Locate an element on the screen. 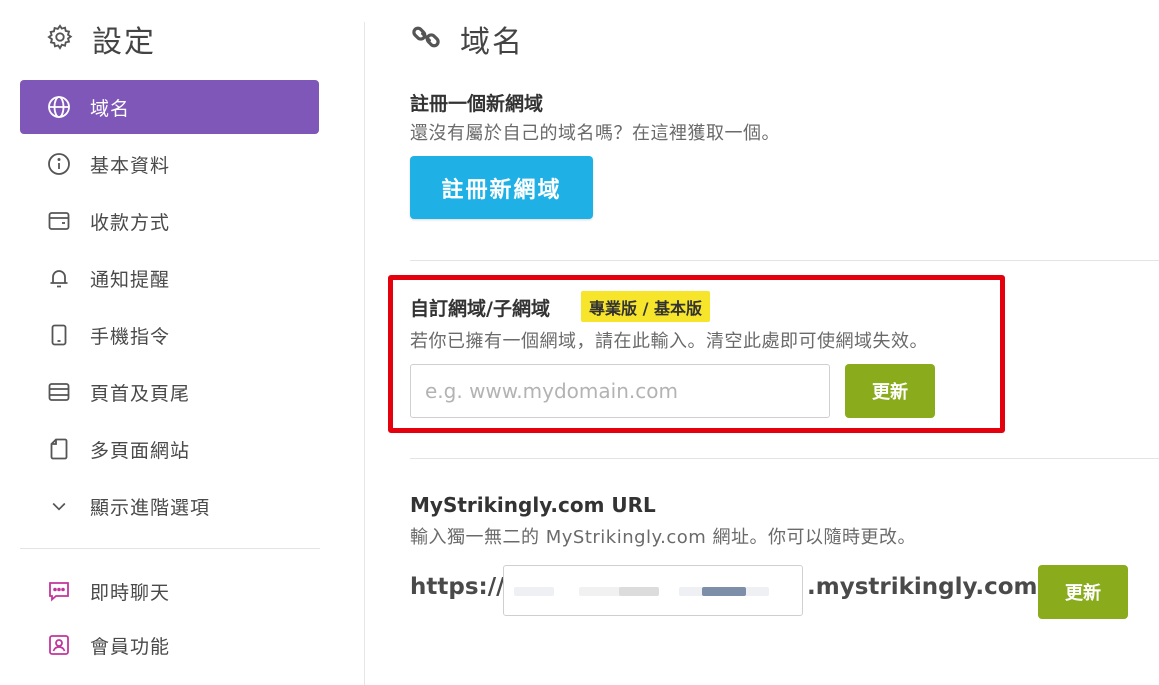  chat-icon is located at coordinates (59, 591).